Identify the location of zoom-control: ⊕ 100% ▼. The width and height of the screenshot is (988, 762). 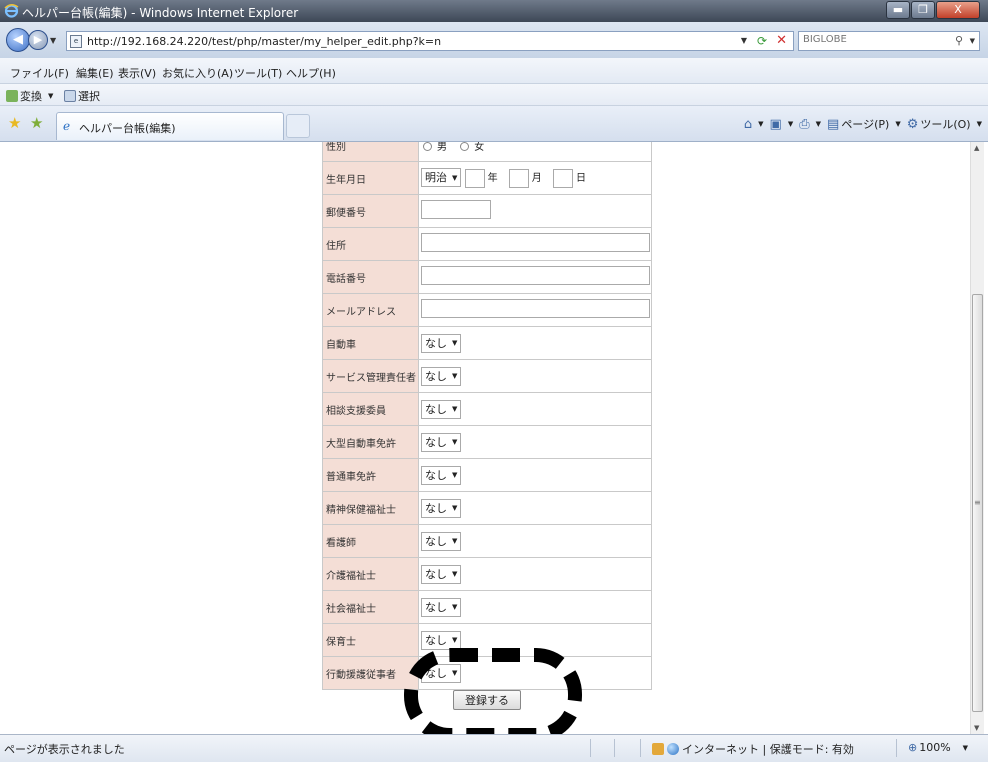
(938, 747).